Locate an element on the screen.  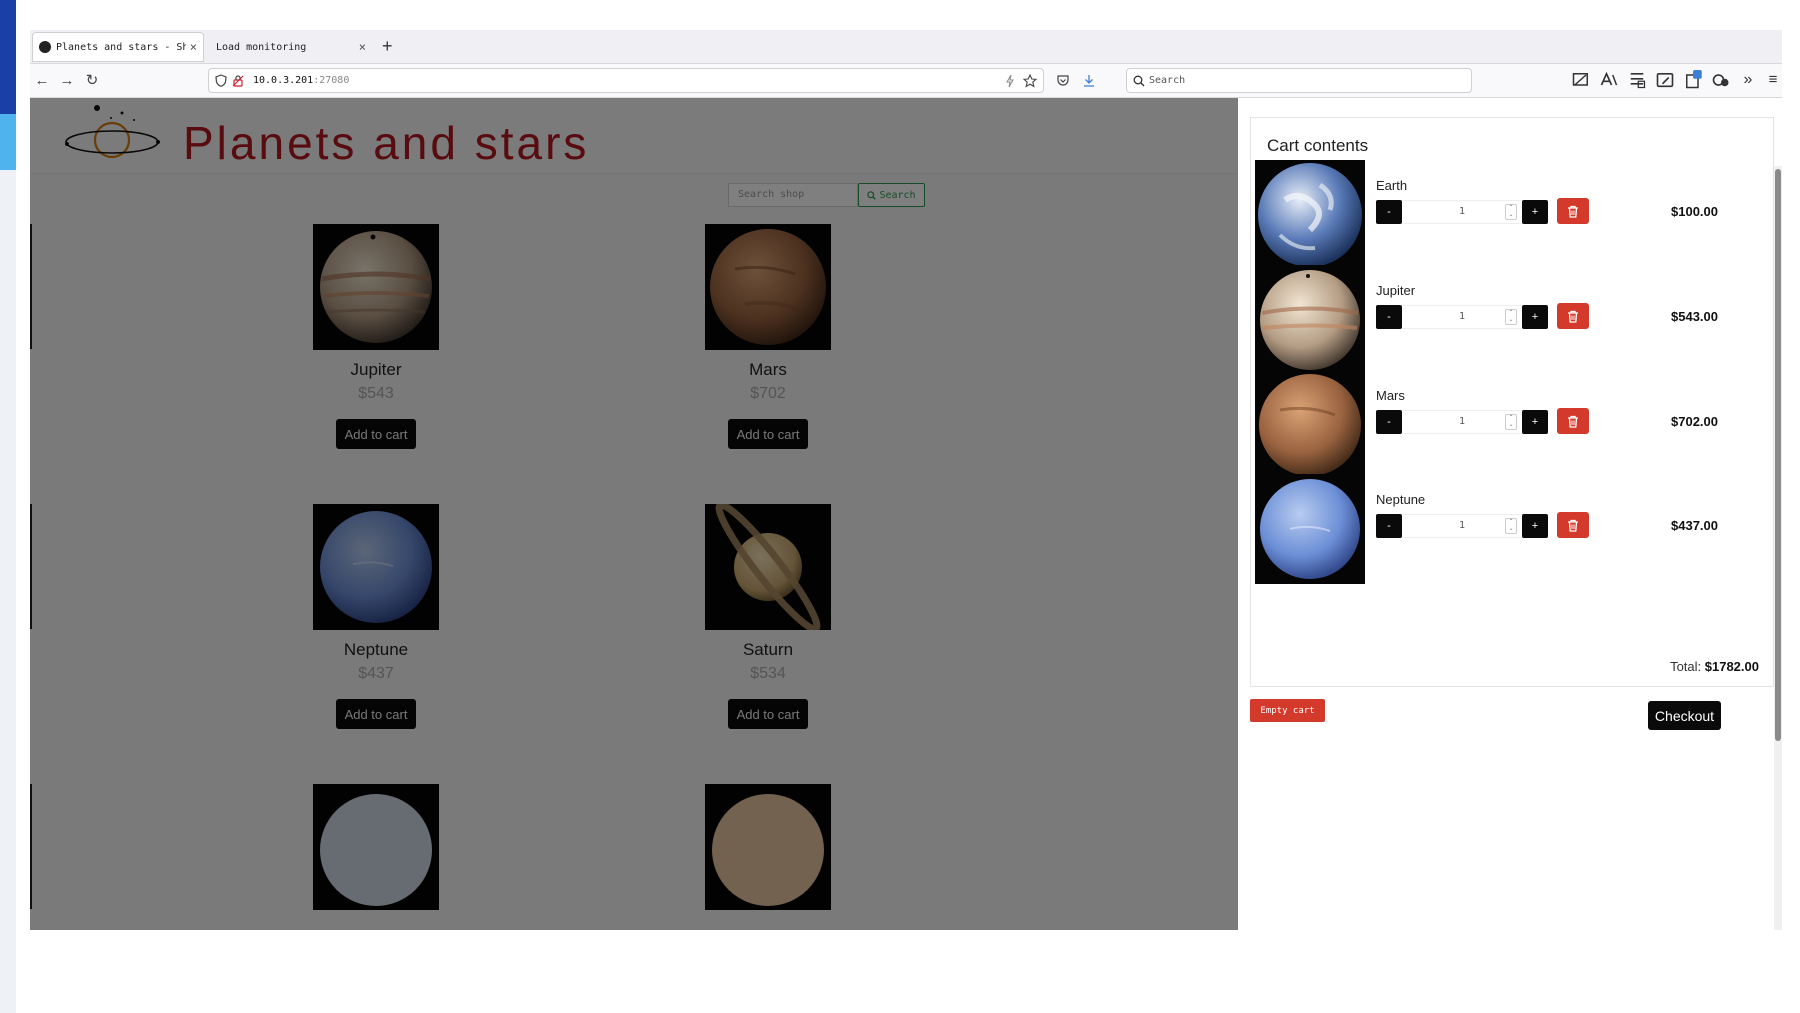
cart-item-jupiter: Jupiter - 1 ⌃ ⌄ + $543.00 is located at coordinates (1512, 321).